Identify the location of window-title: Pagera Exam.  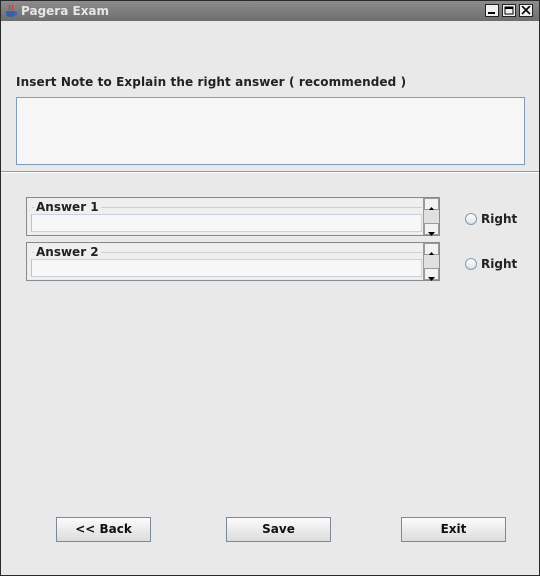
(65, 11).